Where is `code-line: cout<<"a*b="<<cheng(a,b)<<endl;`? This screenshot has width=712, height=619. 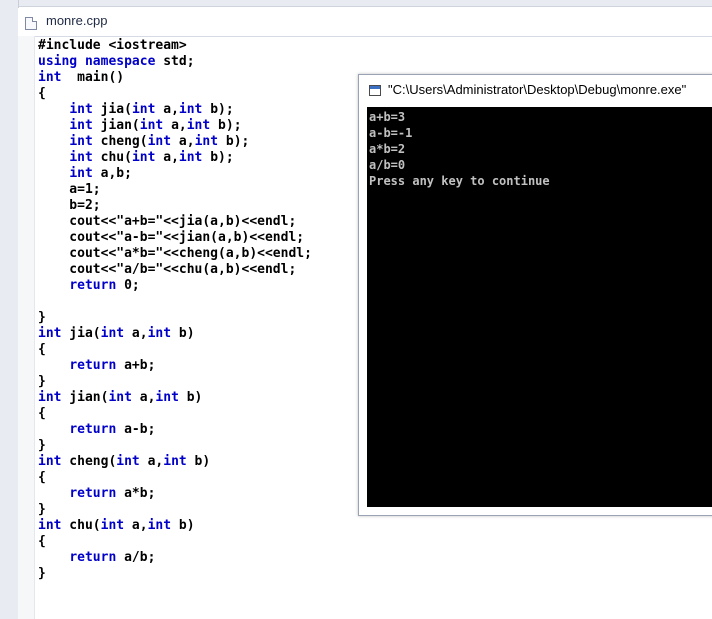
code-line: cout<<"a*b="<<cheng(a,b)<<endl; is located at coordinates (193, 254).